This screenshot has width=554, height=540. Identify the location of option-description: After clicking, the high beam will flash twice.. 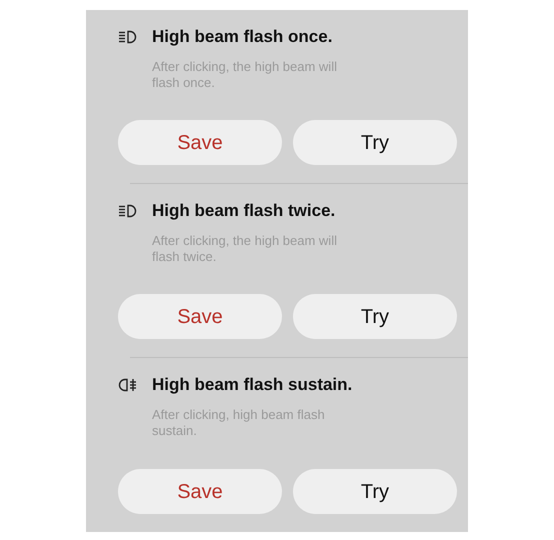
(245, 249).